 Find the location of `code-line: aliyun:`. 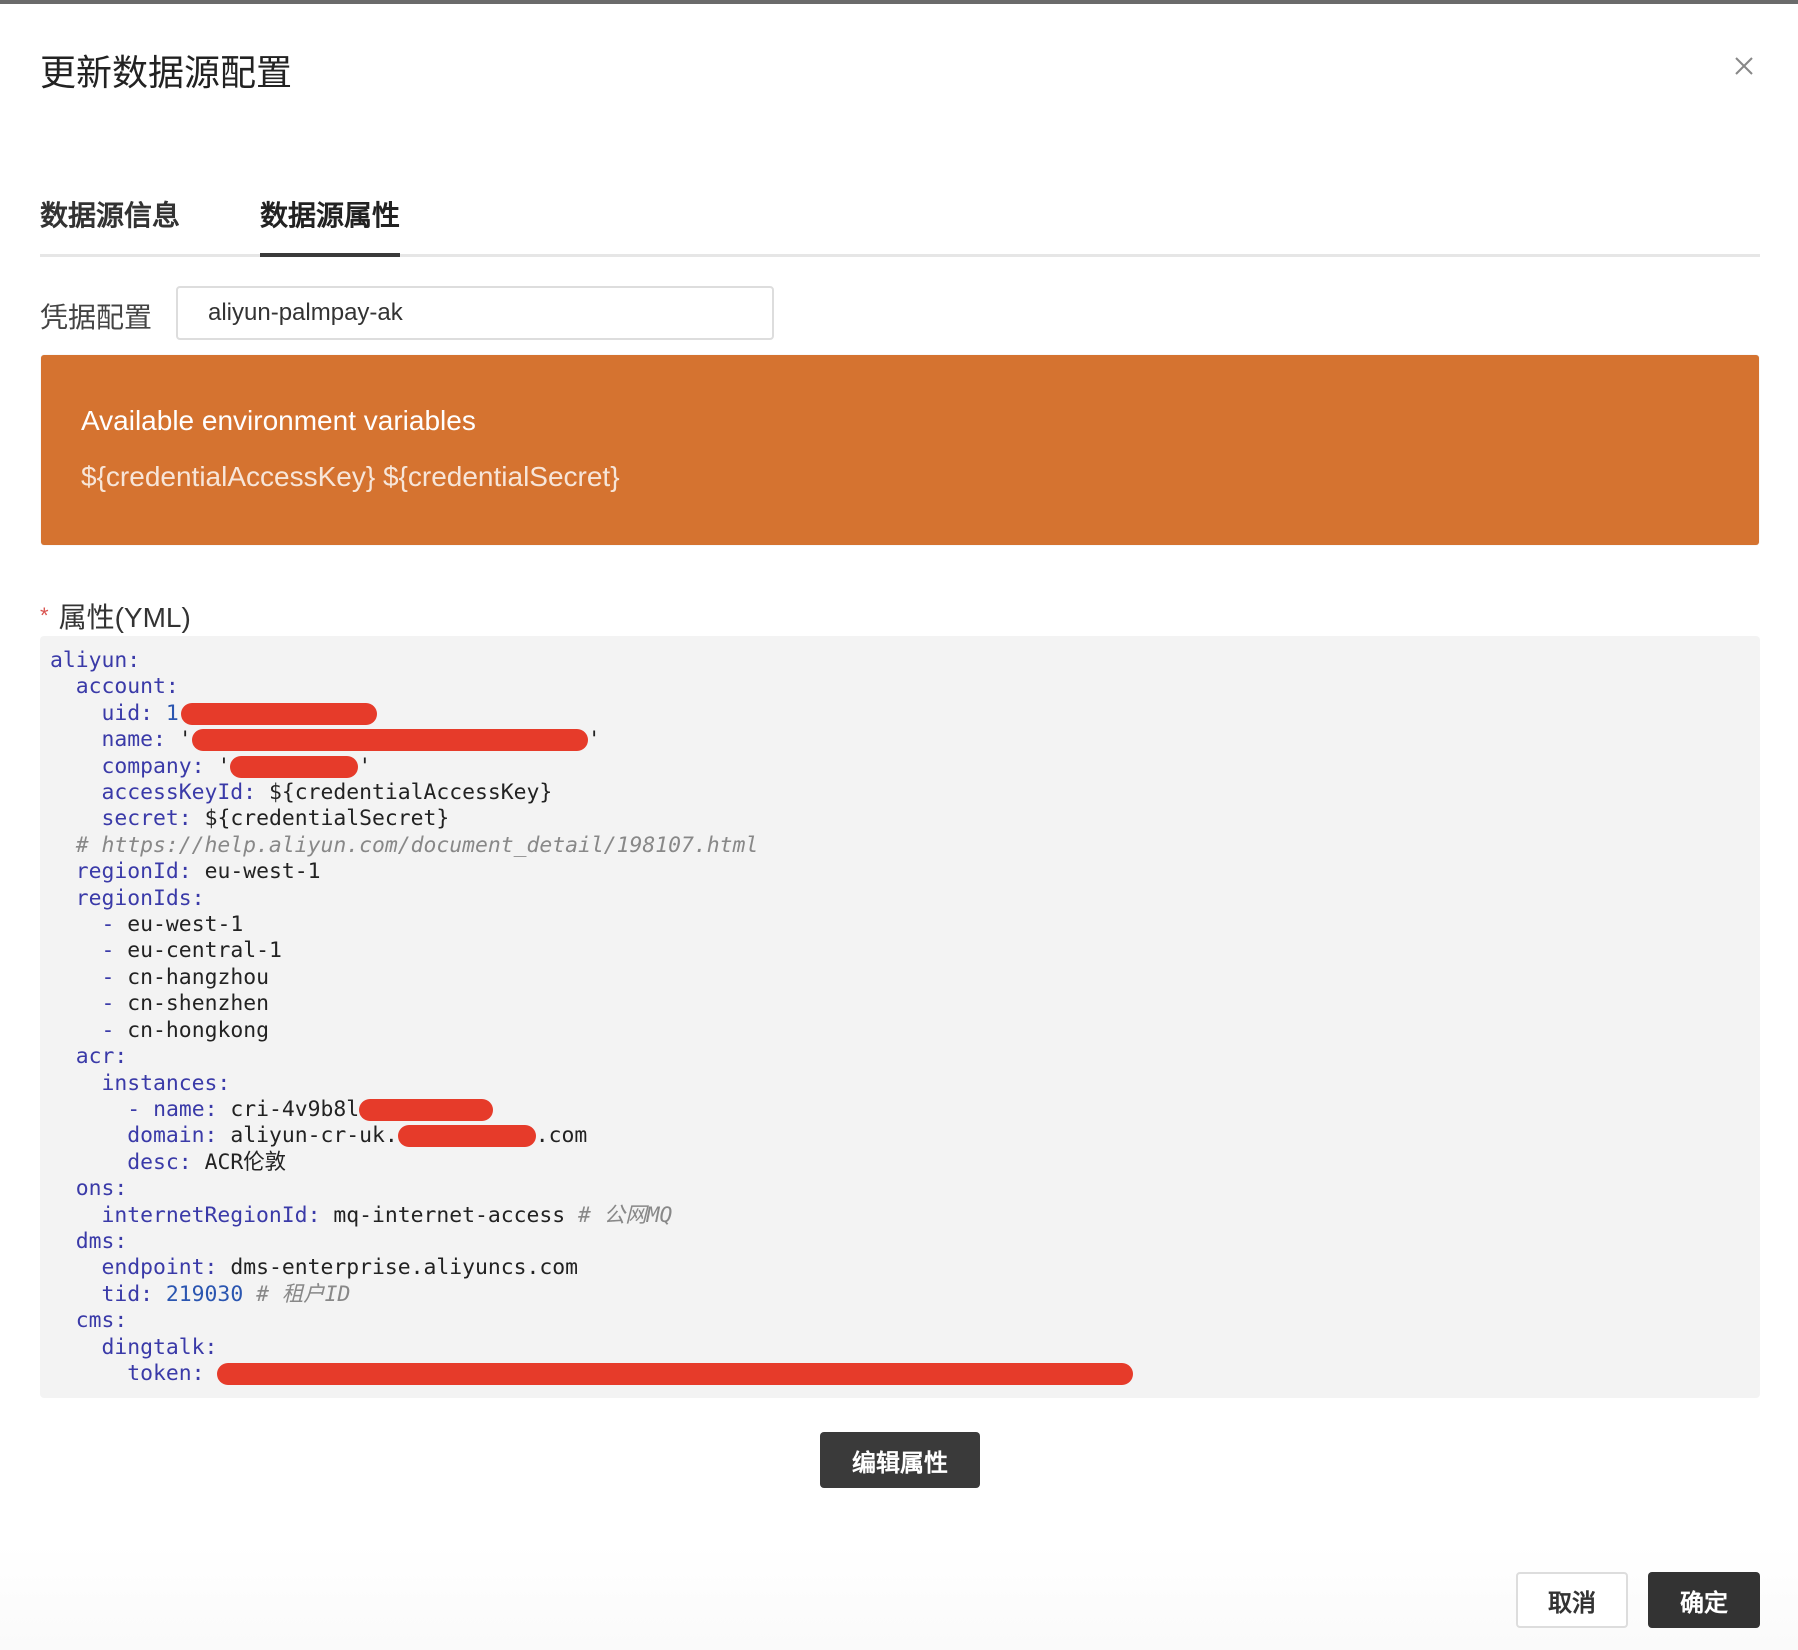

code-line: aliyun: is located at coordinates (95, 660).